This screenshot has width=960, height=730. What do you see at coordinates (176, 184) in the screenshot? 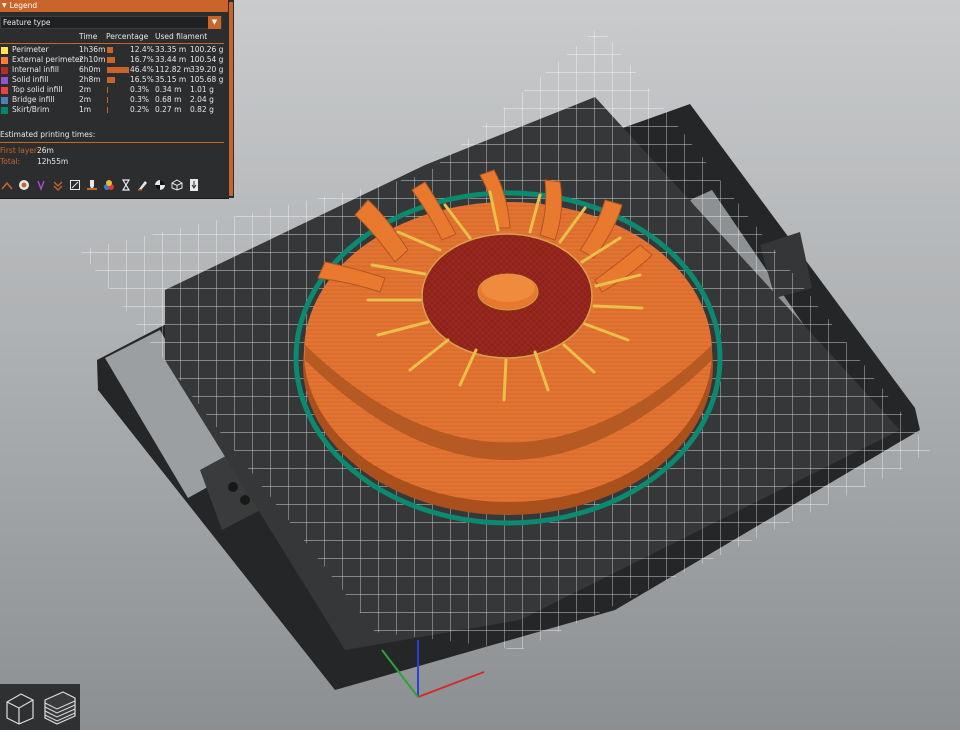
I see `shells-icon` at bounding box center [176, 184].